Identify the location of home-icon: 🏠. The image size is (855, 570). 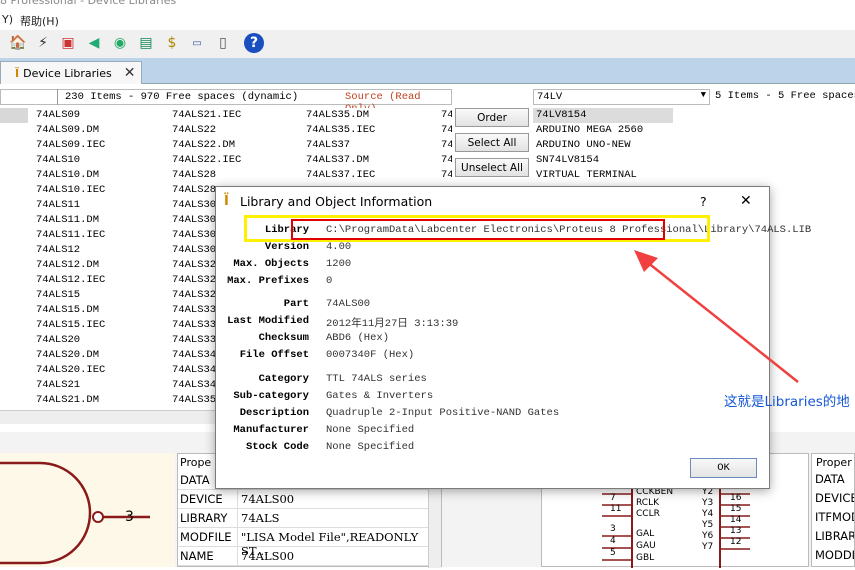
(18, 43).